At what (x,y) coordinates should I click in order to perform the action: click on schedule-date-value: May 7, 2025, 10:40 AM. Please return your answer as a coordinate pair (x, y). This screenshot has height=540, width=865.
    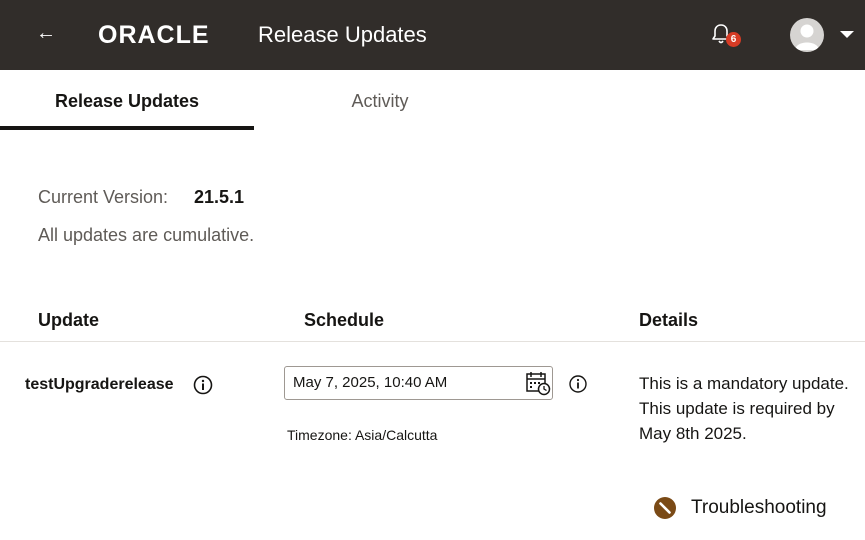
    Looking at the image, I should click on (370, 382).